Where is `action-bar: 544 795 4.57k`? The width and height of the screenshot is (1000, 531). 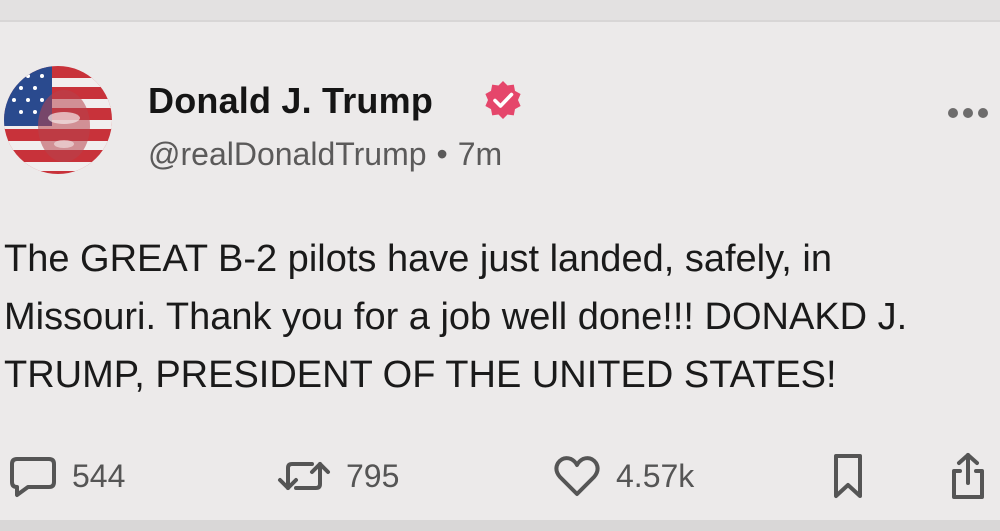
action-bar: 544 795 4.57k is located at coordinates (500, 476).